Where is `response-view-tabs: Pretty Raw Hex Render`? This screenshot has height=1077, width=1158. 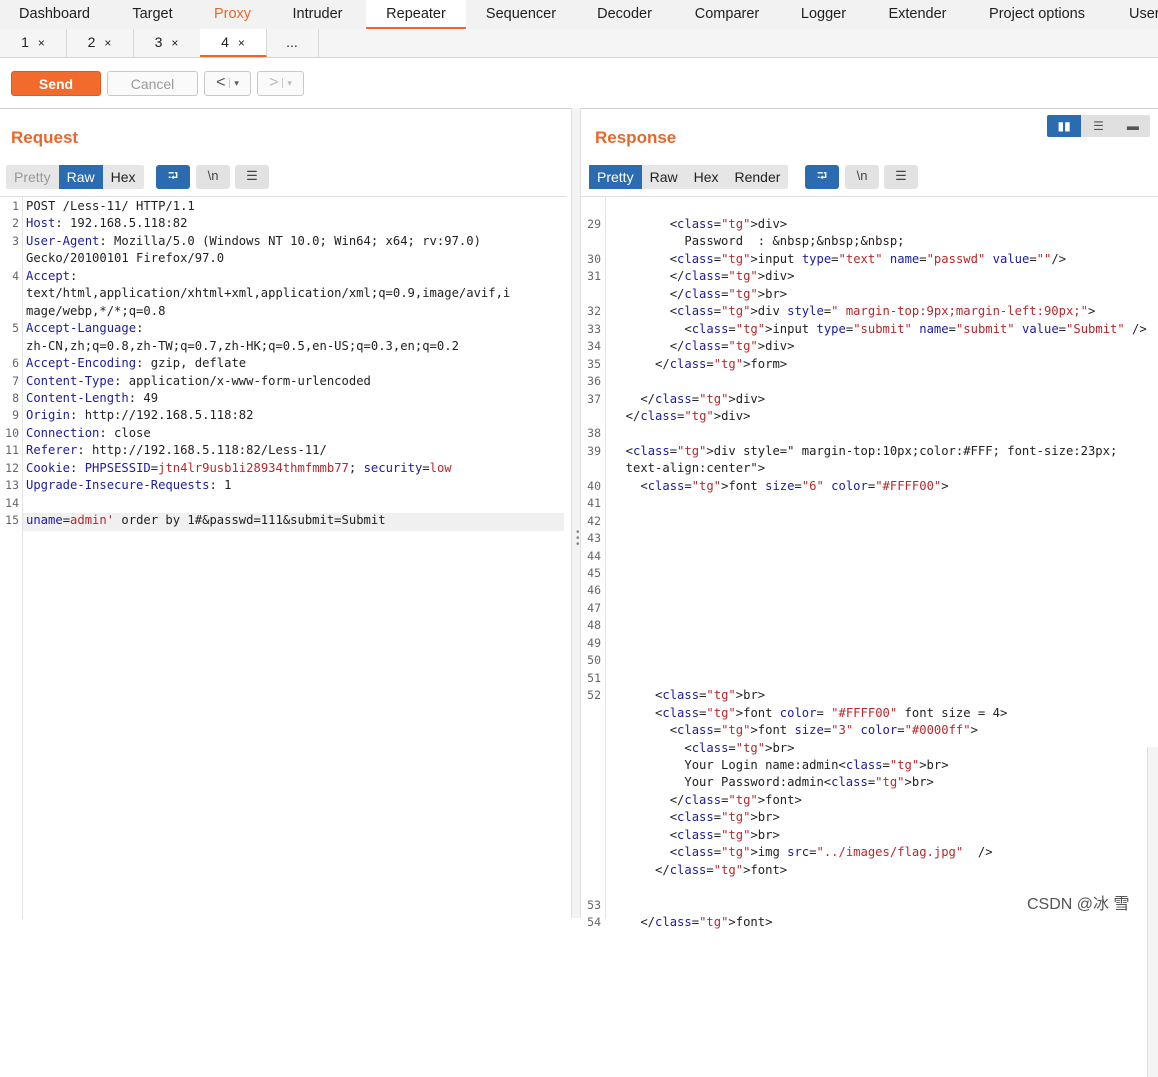 response-view-tabs: Pretty Raw Hex Render is located at coordinates (689, 177).